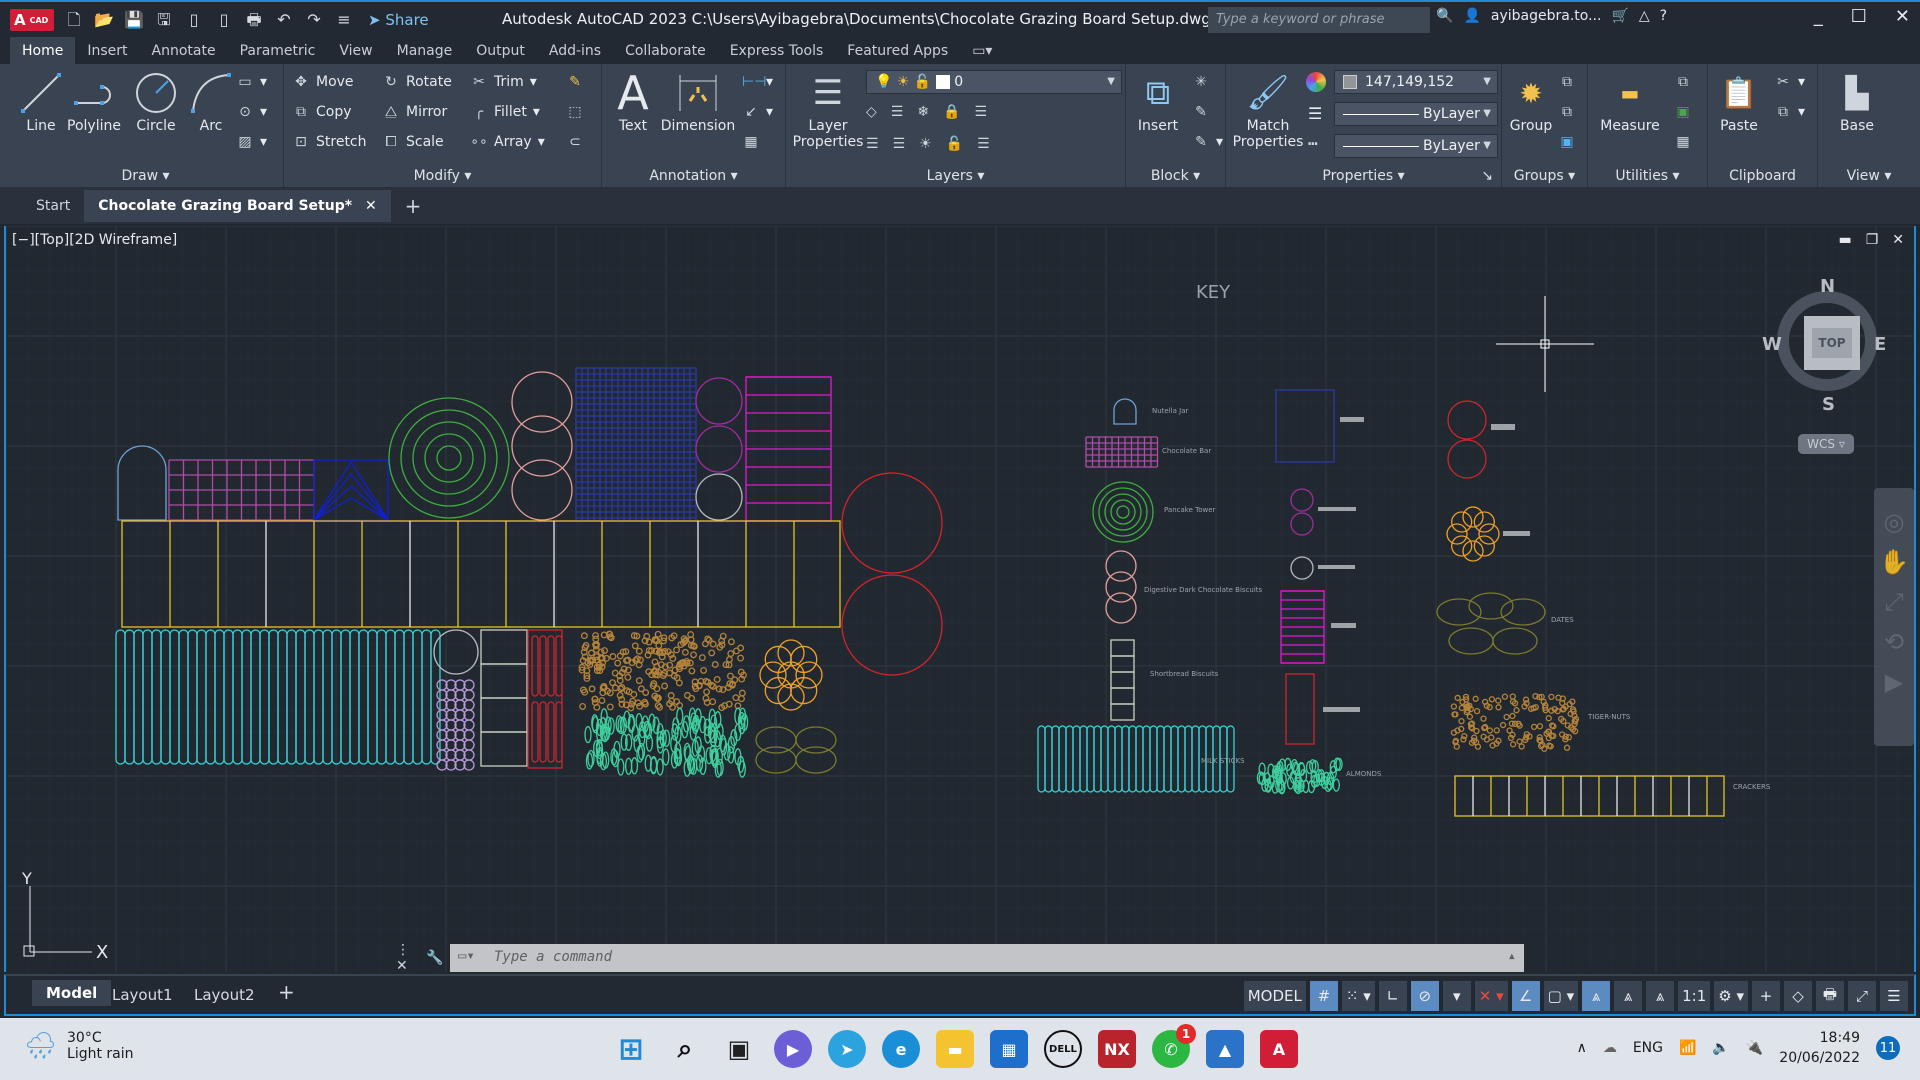 The image size is (1920, 1080). I want to click on layer-properties-button: ☰ Layer Properties, so click(828, 109).